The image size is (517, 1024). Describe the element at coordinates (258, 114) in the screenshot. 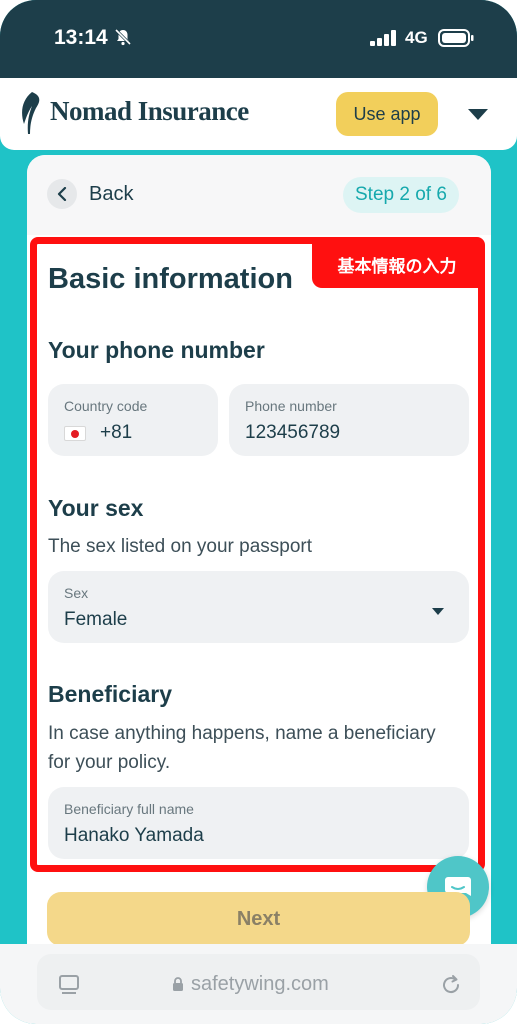

I see `app-header: Nomad Insurance Use app` at that location.